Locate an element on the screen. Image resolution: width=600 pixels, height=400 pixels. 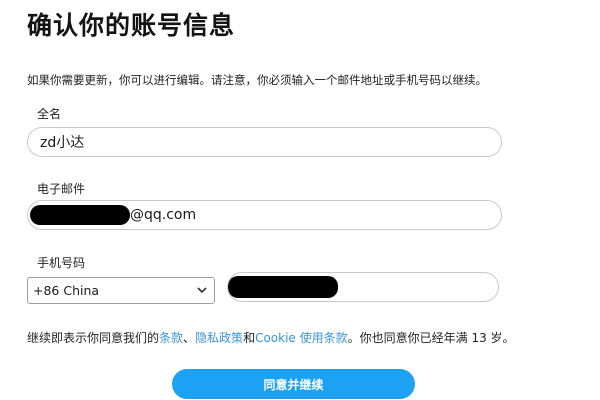
redacted-phone-number is located at coordinates (283, 287).